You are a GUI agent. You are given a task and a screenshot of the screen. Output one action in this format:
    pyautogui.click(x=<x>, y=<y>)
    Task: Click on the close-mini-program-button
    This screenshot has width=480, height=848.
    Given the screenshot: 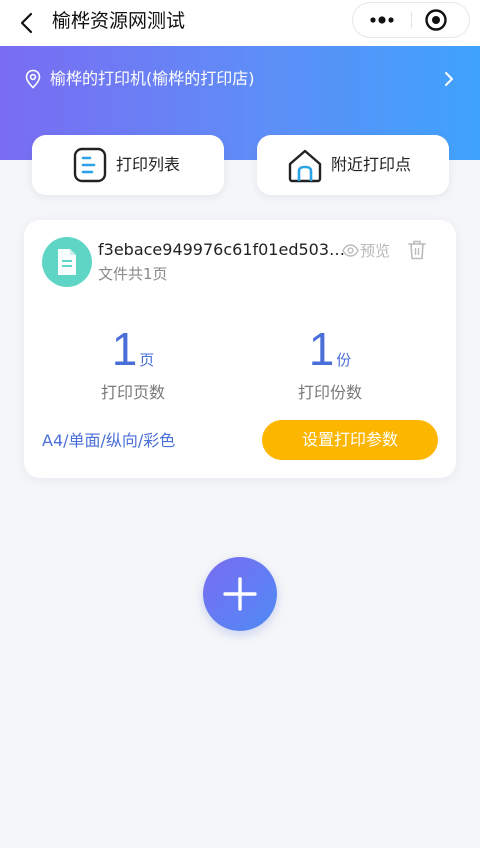 What is the action you would take?
    pyautogui.click(x=441, y=20)
    